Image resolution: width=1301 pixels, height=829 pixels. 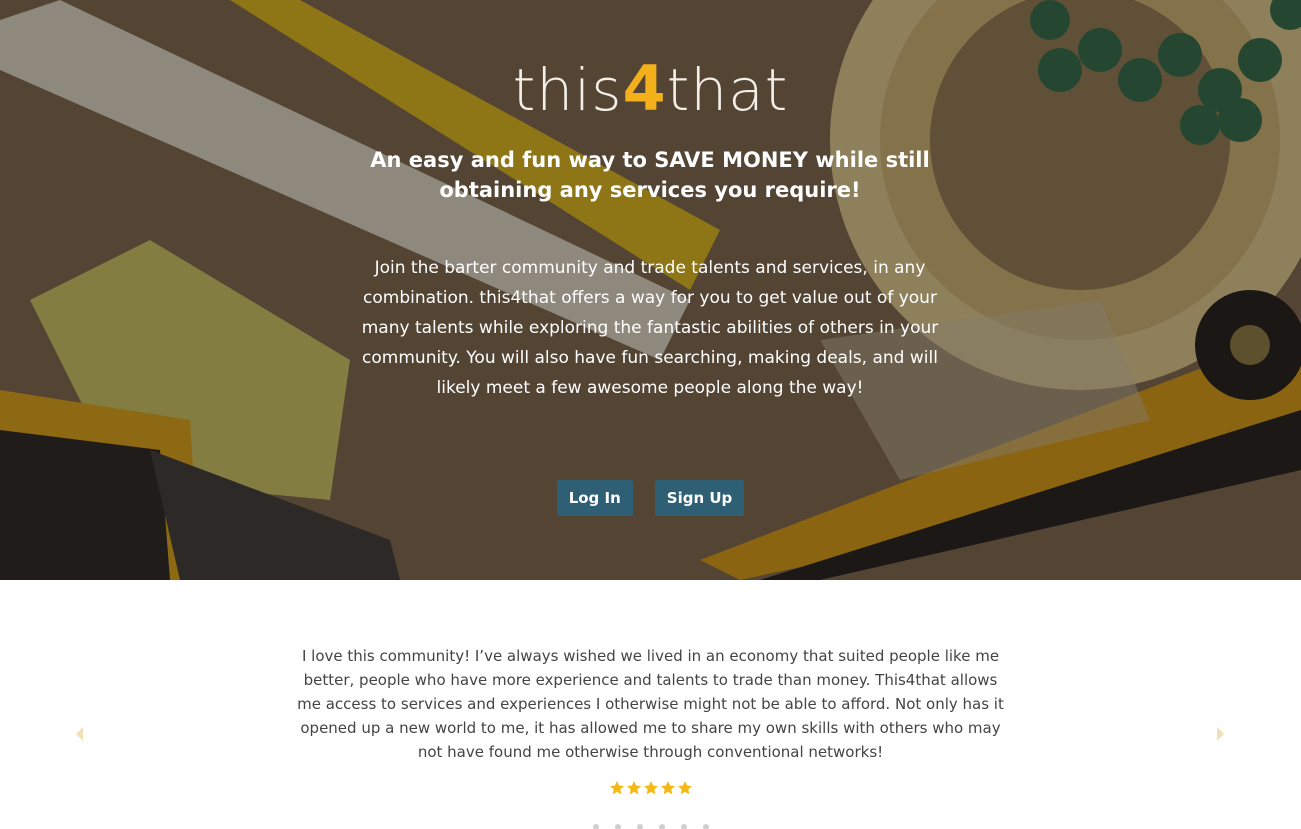 I want to click on brand-logo: this4that, so click(x=650, y=89).